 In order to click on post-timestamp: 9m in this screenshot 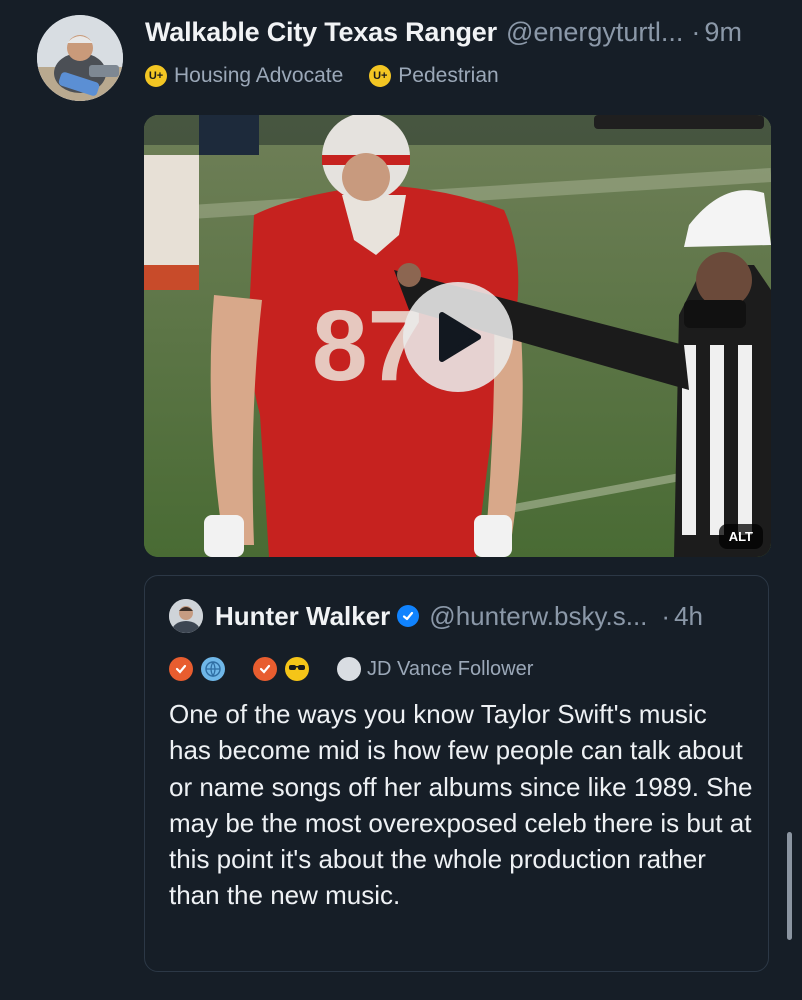, I will do `click(723, 32)`.